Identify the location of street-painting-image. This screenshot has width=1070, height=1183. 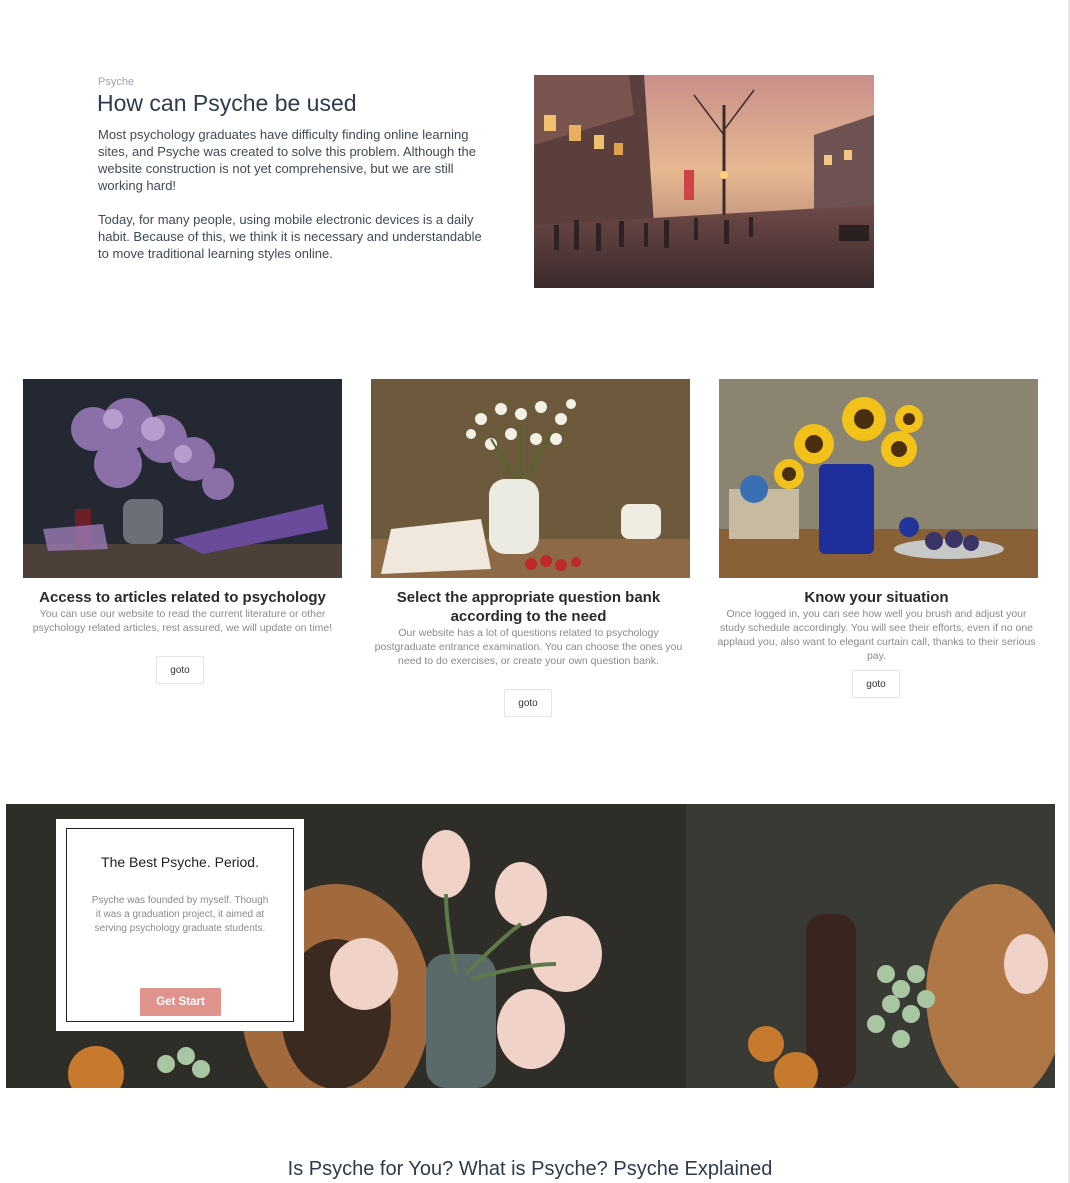
(704, 181).